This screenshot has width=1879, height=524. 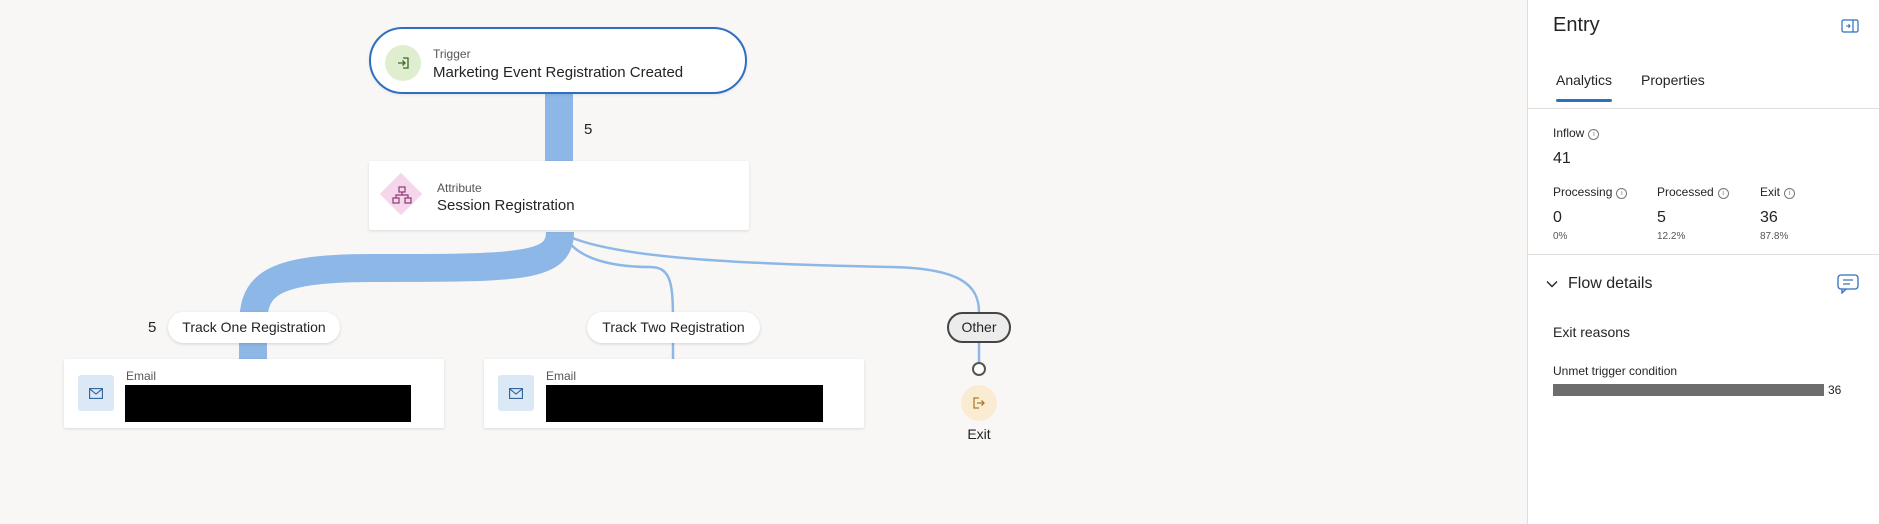 What do you see at coordinates (1778, 192) in the screenshot?
I see `exit-metric-label: Exit i` at bounding box center [1778, 192].